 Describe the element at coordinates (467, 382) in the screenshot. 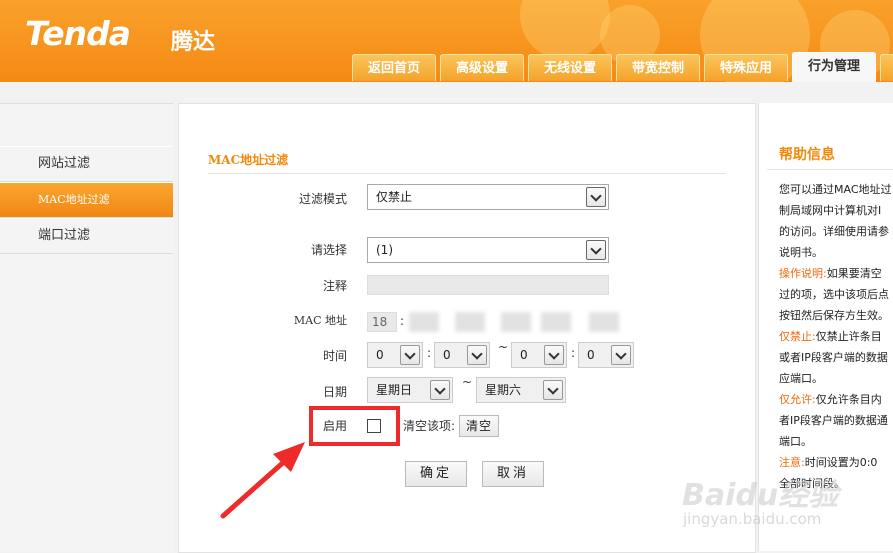

I see `date-range-tilde: ~` at that location.